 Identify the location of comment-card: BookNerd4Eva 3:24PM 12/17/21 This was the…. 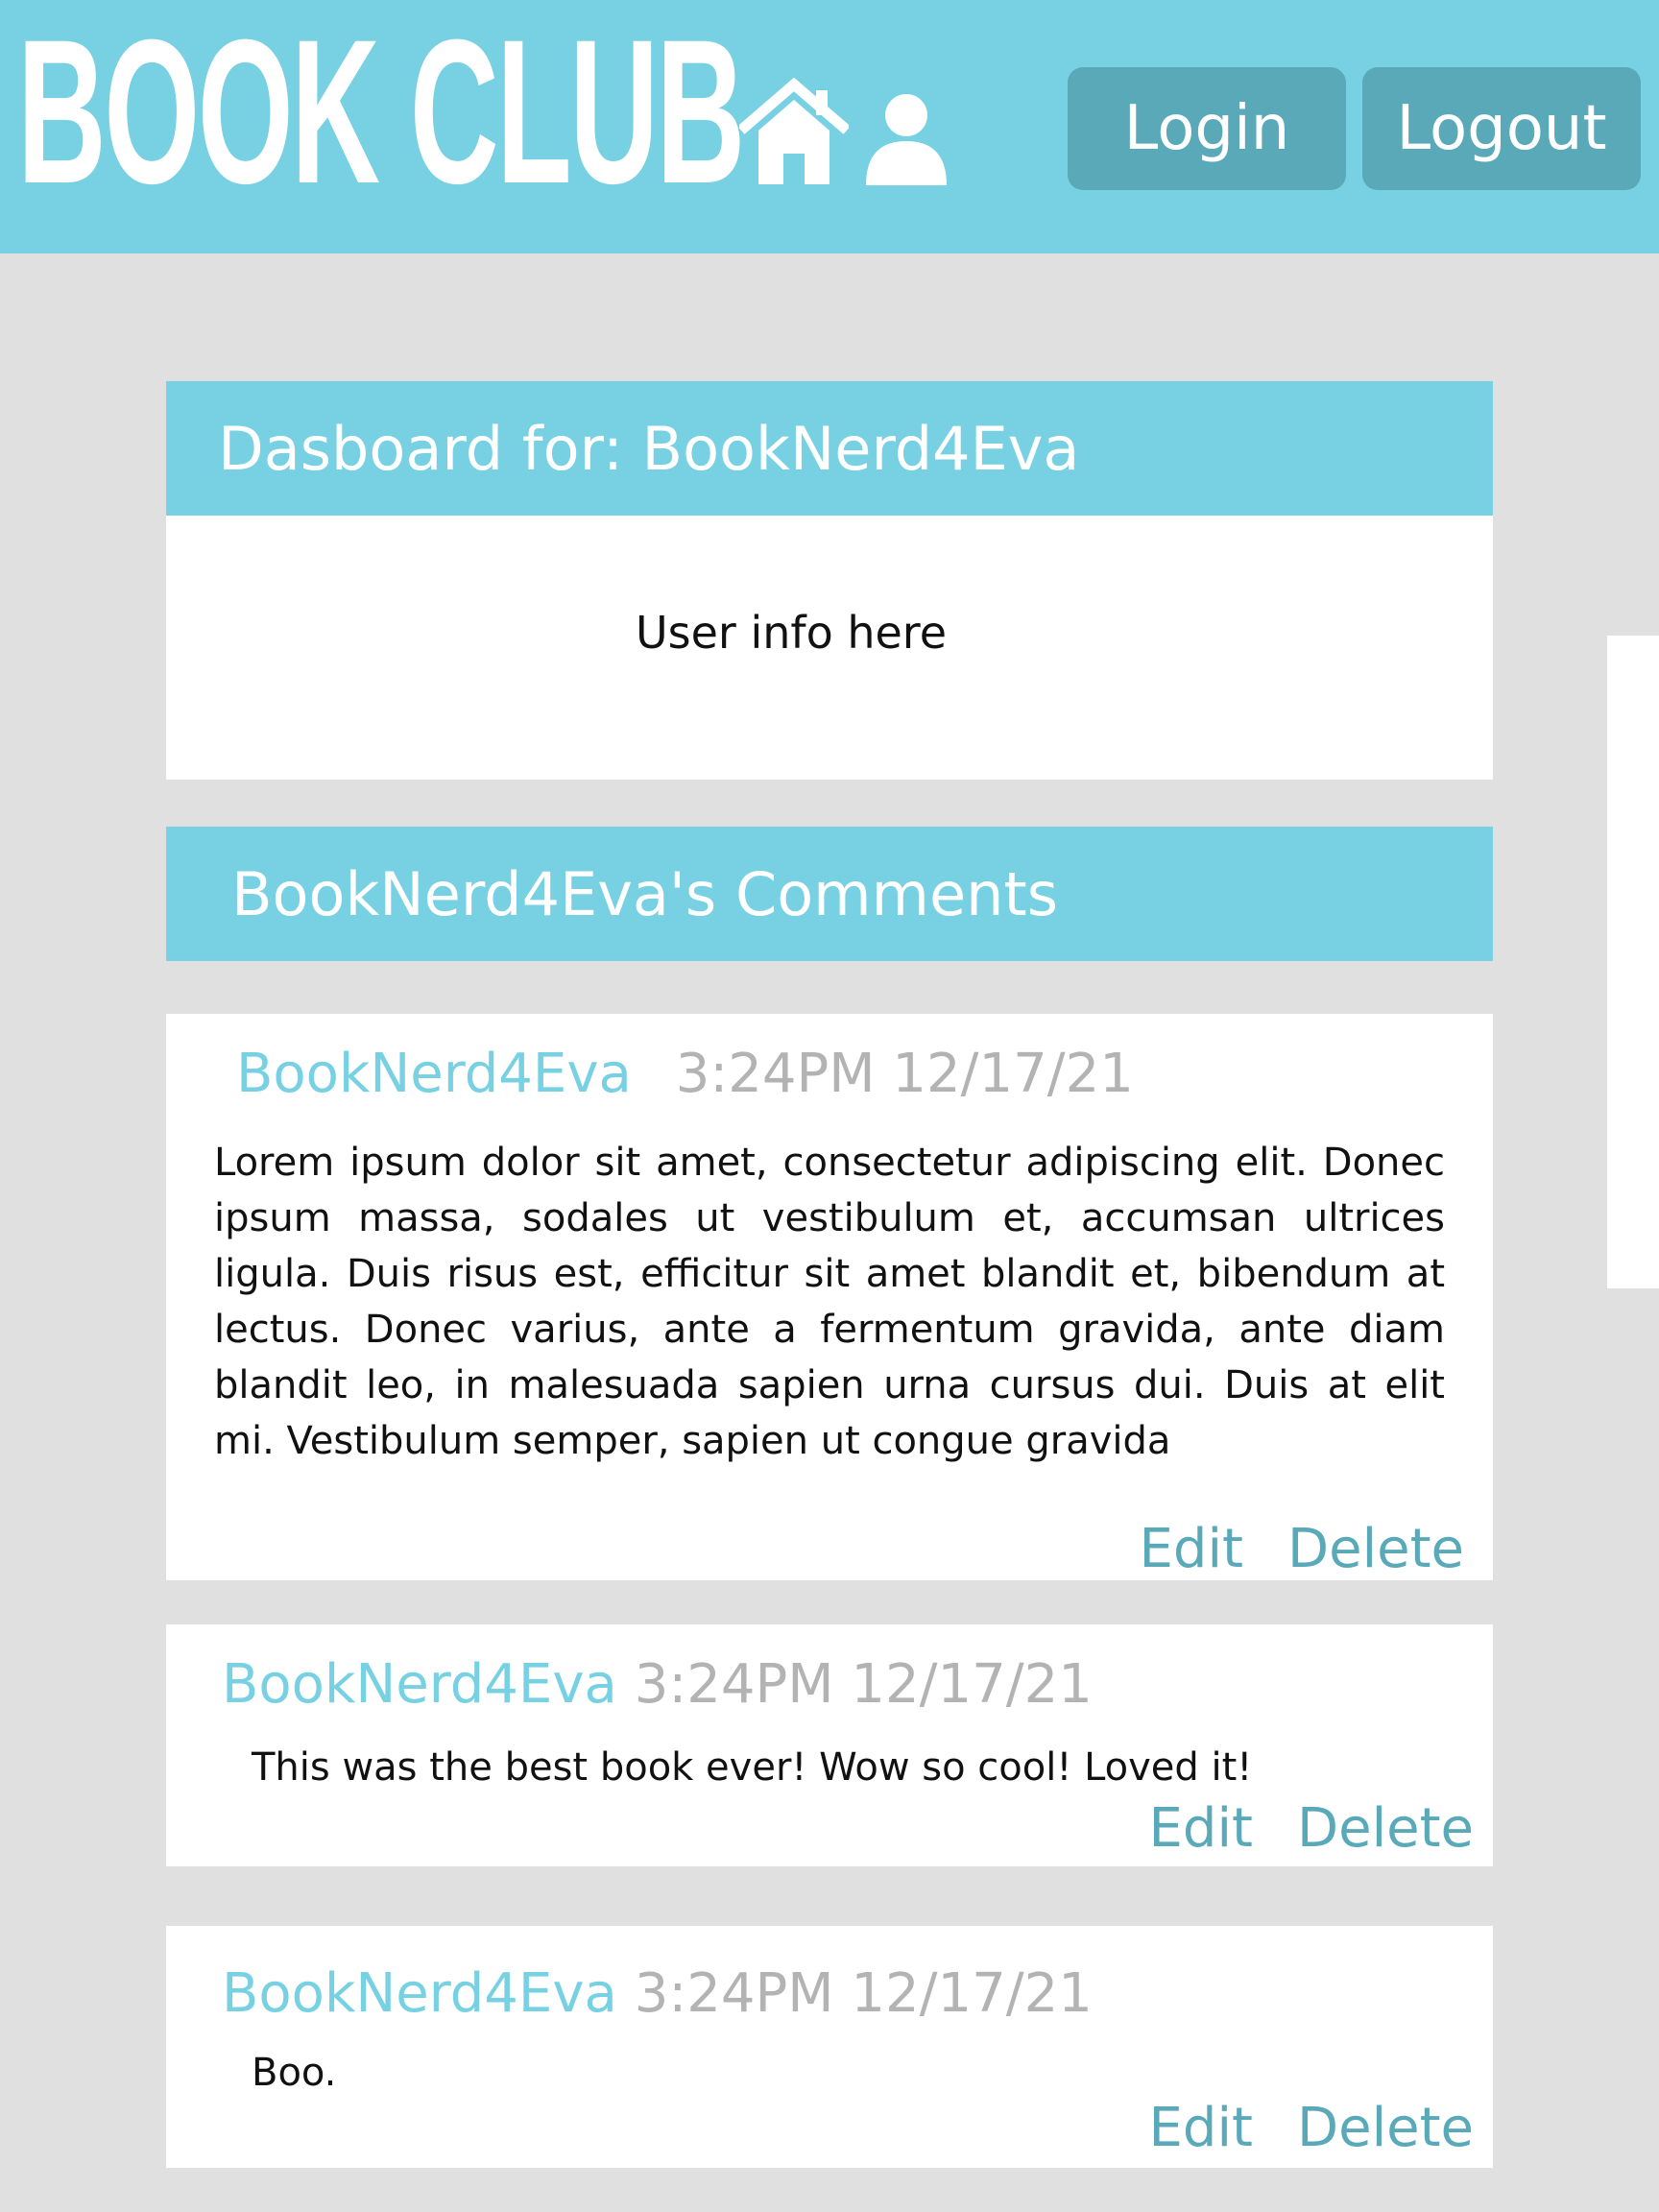
(829, 1745).